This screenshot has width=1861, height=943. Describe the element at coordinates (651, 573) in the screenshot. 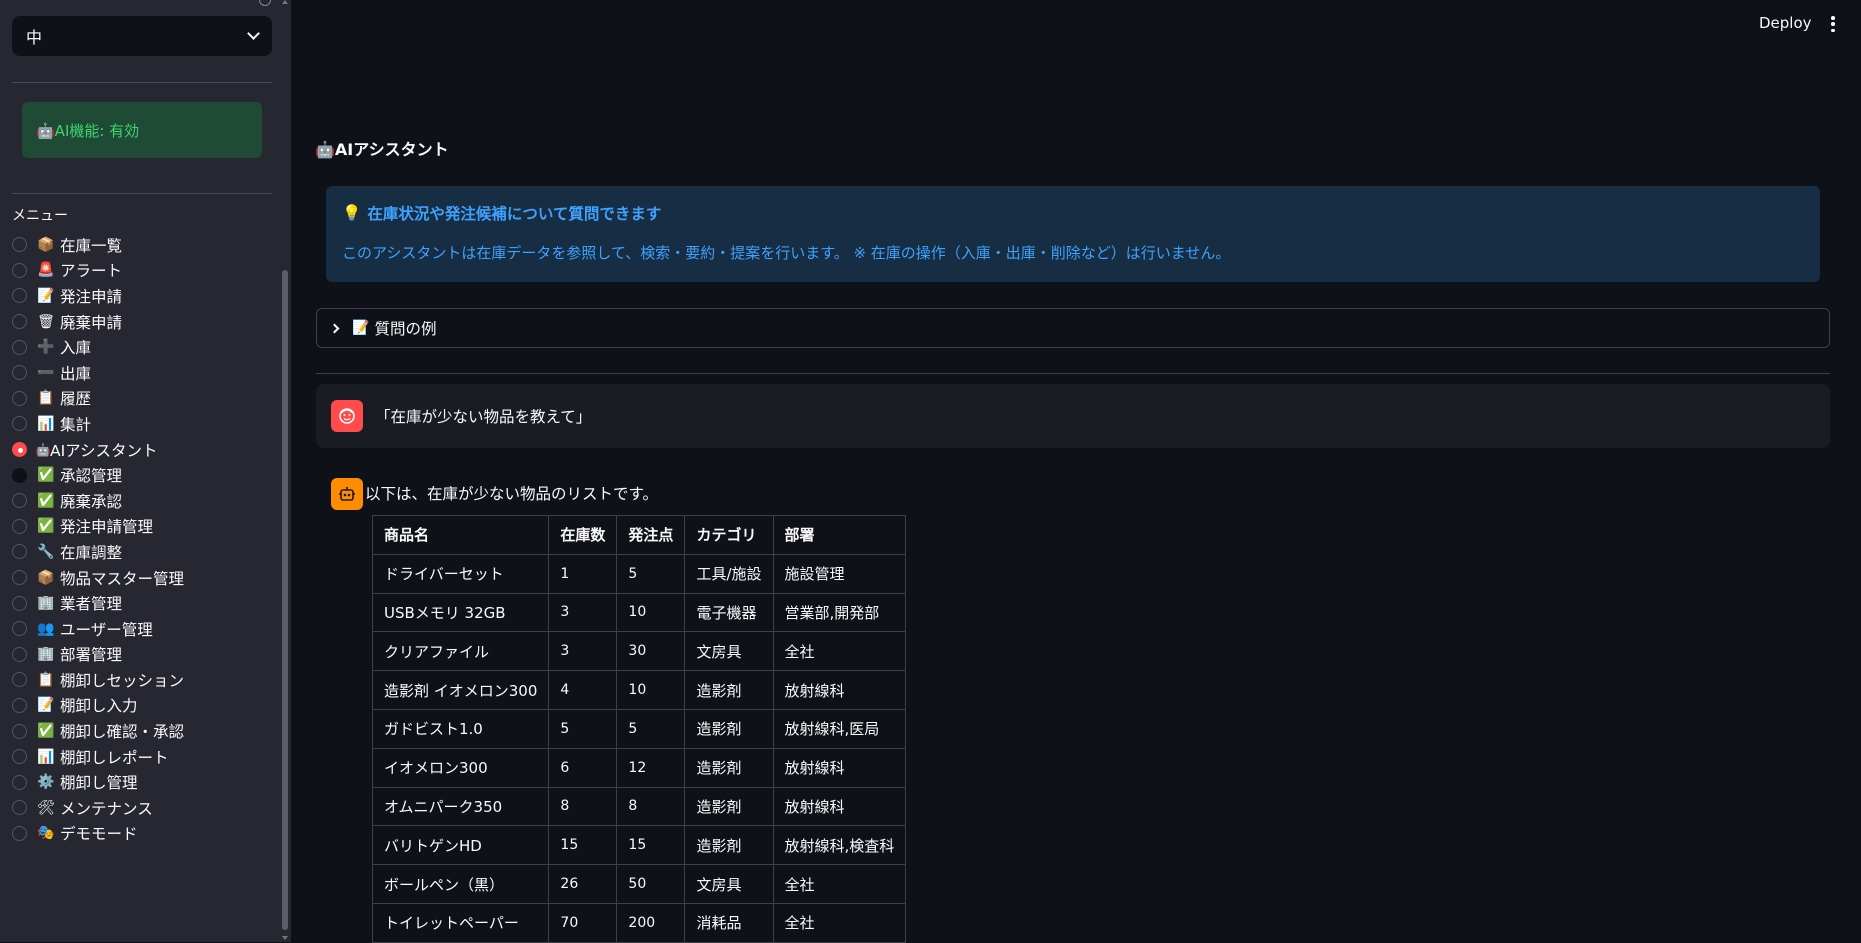

I see `table-cell: 5` at that location.